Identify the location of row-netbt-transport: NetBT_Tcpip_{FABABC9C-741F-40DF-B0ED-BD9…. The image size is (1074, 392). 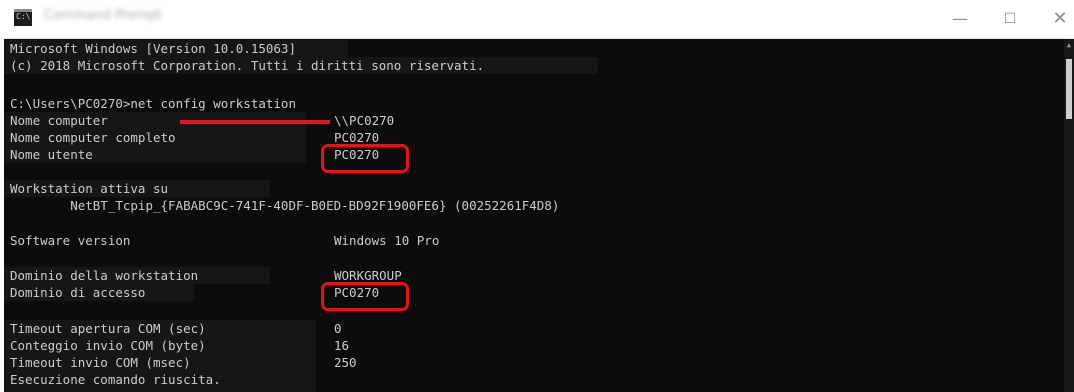
(285, 205).